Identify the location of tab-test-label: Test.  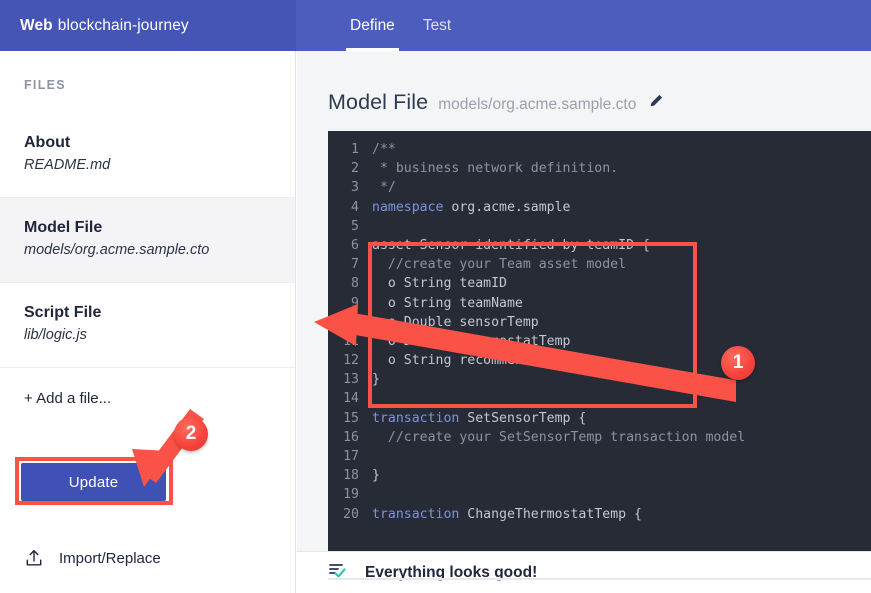
(437, 25).